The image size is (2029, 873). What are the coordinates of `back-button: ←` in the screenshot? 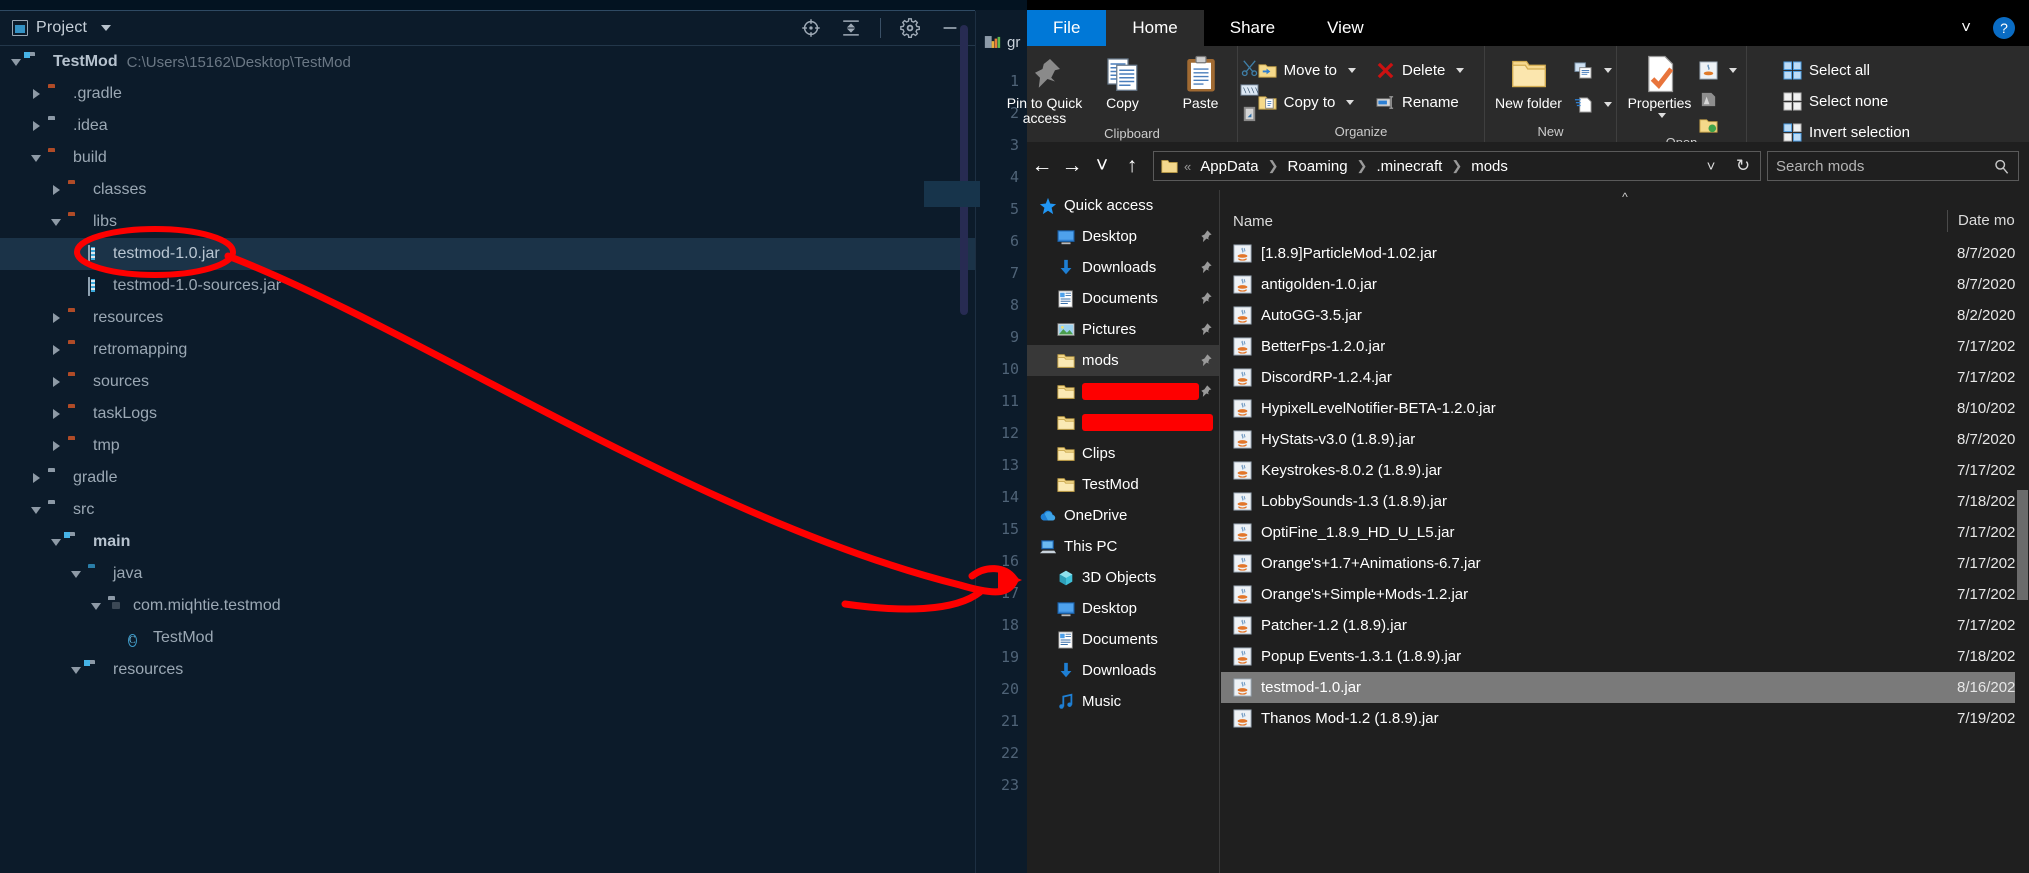 It's located at (1042, 166).